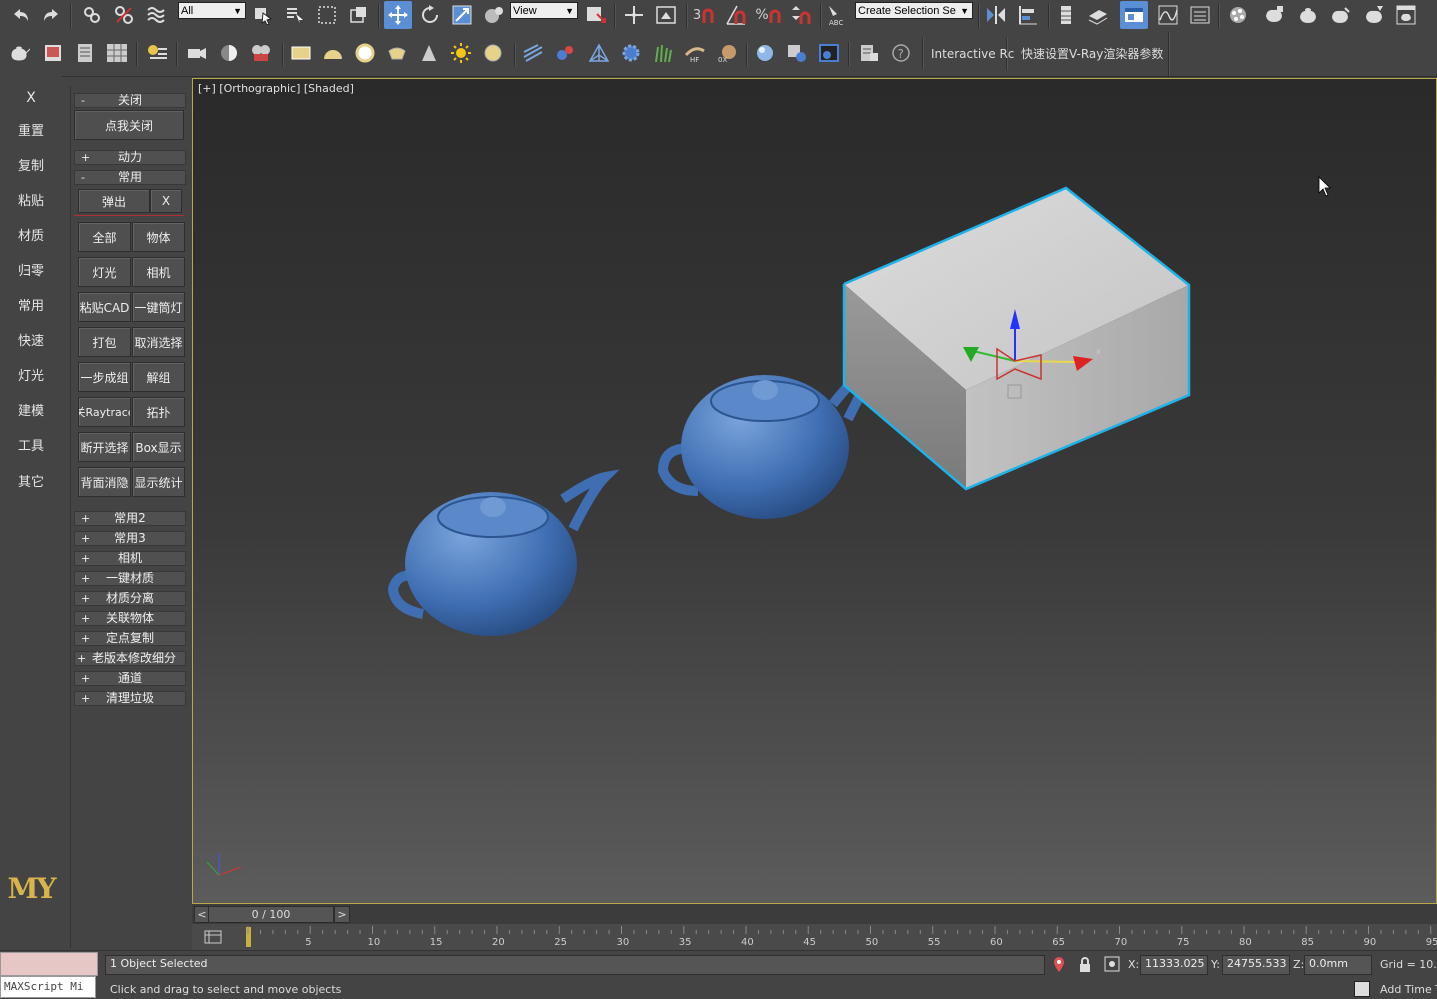  Describe the element at coordinates (130, 598) in the screenshot. I see `rollout-material-split-header: + 材质分离` at that location.